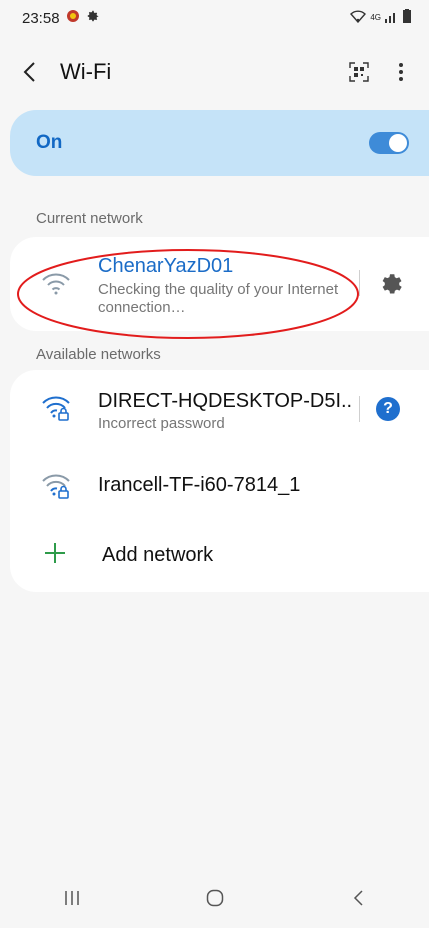 This screenshot has width=429, height=928. I want to click on add-network-button: Add network, so click(219, 555).